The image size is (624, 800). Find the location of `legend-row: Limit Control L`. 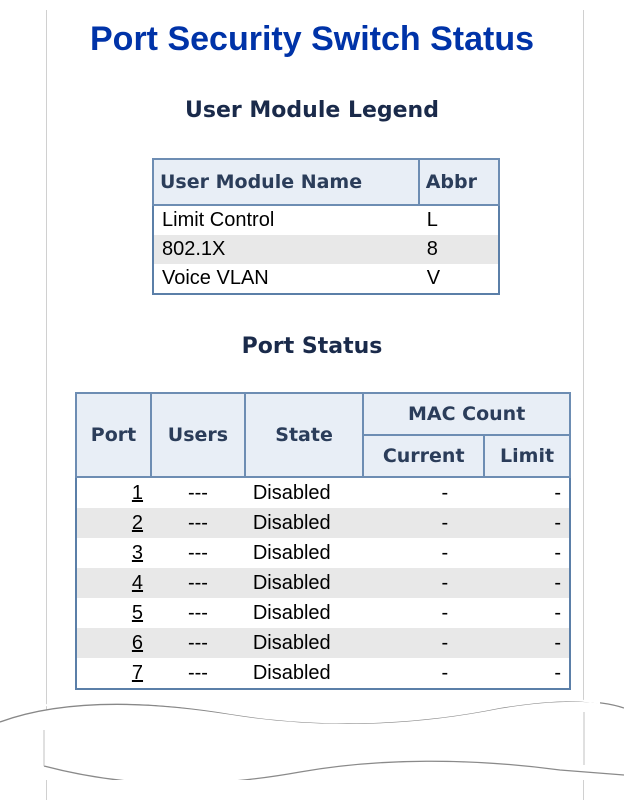

legend-row: Limit Control L is located at coordinates (326, 220).